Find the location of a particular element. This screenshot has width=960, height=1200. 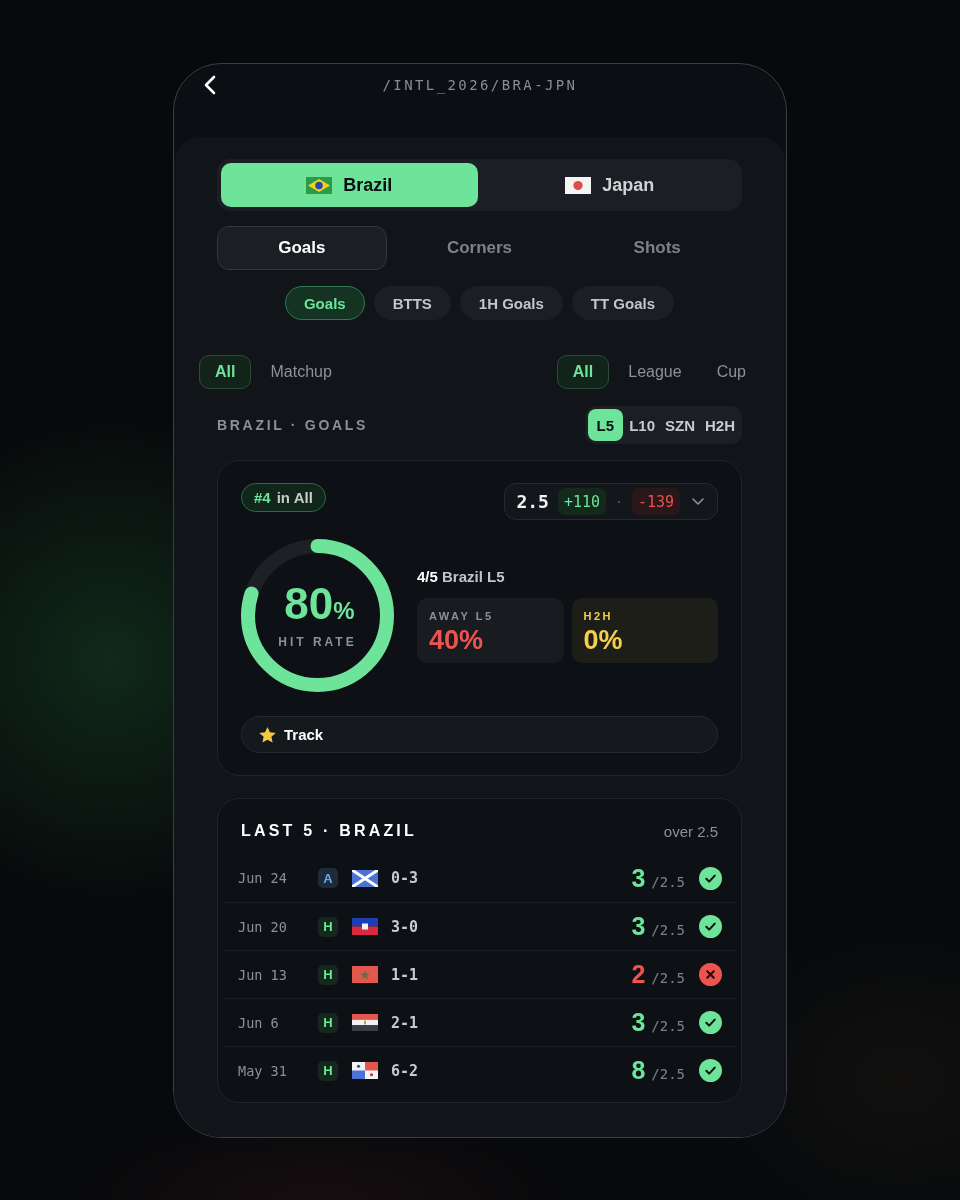

match-score: 2-1 is located at coordinates (405, 1022).